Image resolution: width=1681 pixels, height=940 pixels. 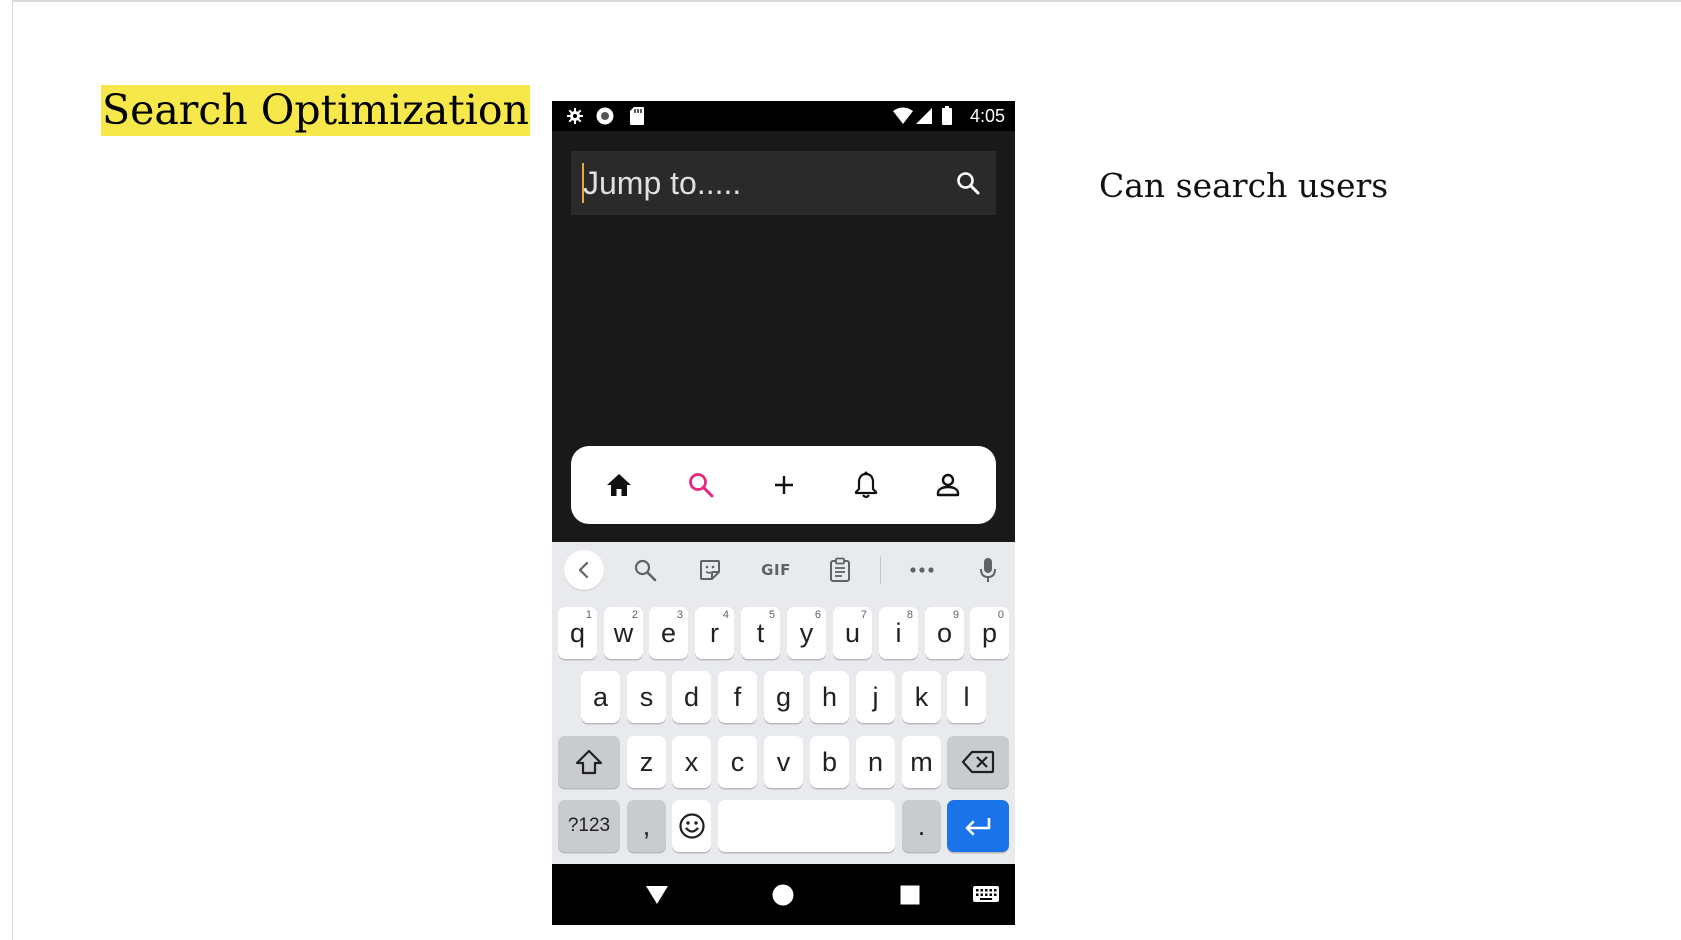 What do you see at coordinates (806, 826) in the screenshot?
I see `space-key` at bounding box center [806, 826].